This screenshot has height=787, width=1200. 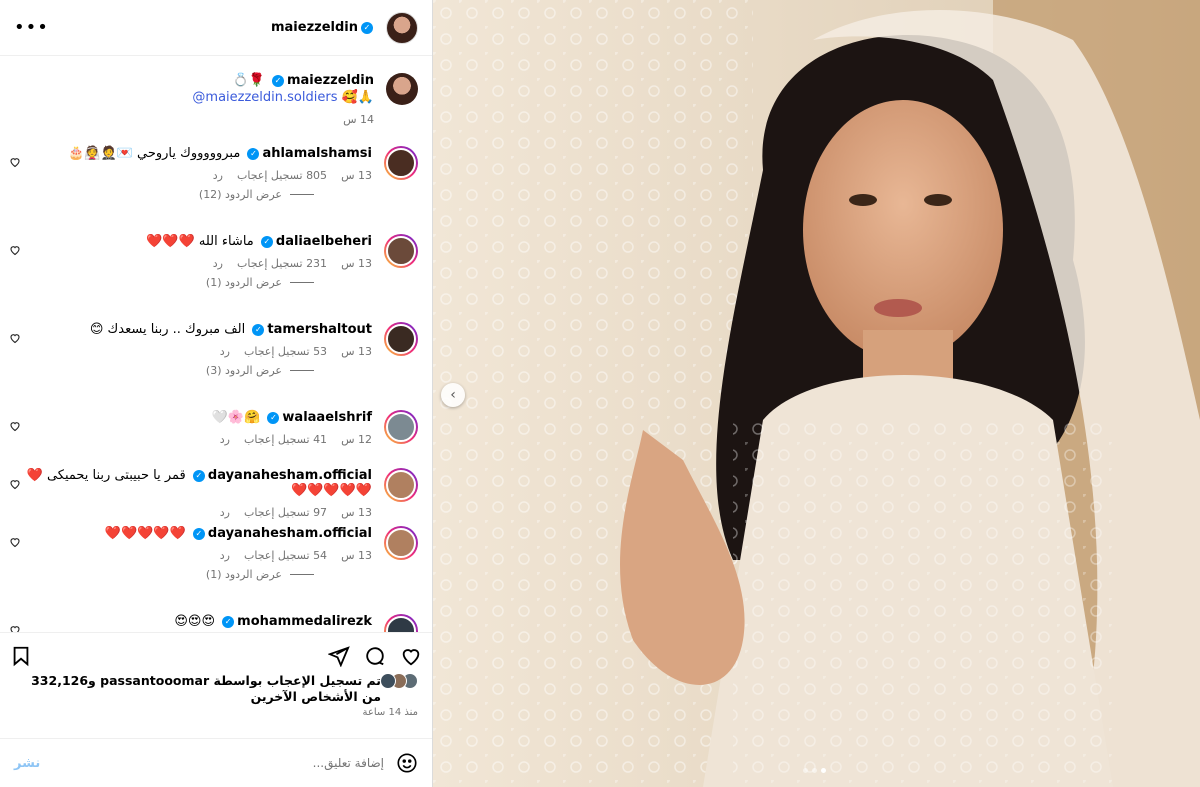 What do you see at coordinates (216, 428) in the screenshot?
I see `comment-row: walaaelshrif✓ 🤗🌸🤍 12 س 41 تسجيل إعجاب رد` at bounding box center [216, 428].